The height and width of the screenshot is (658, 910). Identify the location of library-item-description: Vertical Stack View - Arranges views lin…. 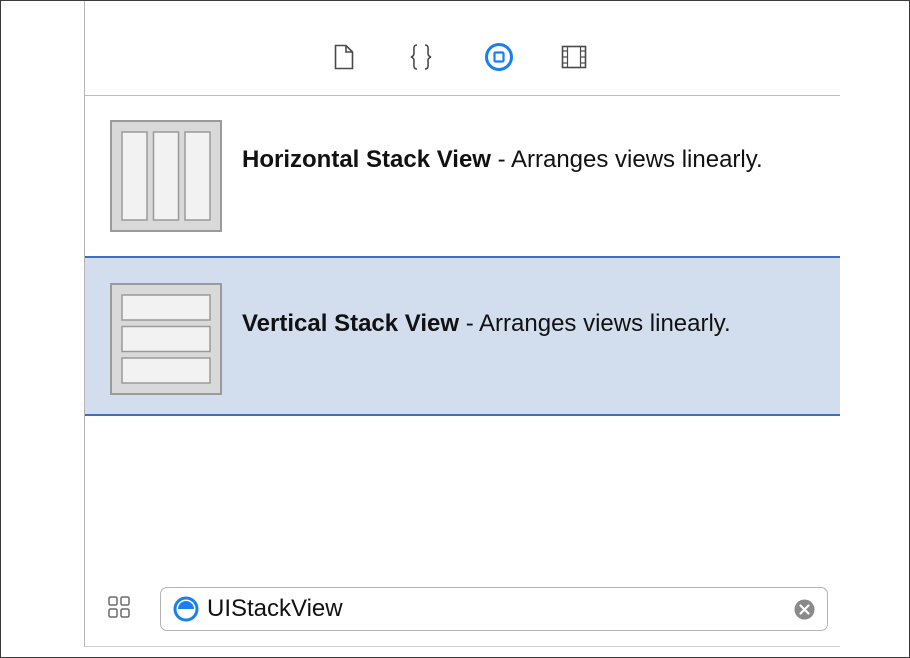
(526, 324).